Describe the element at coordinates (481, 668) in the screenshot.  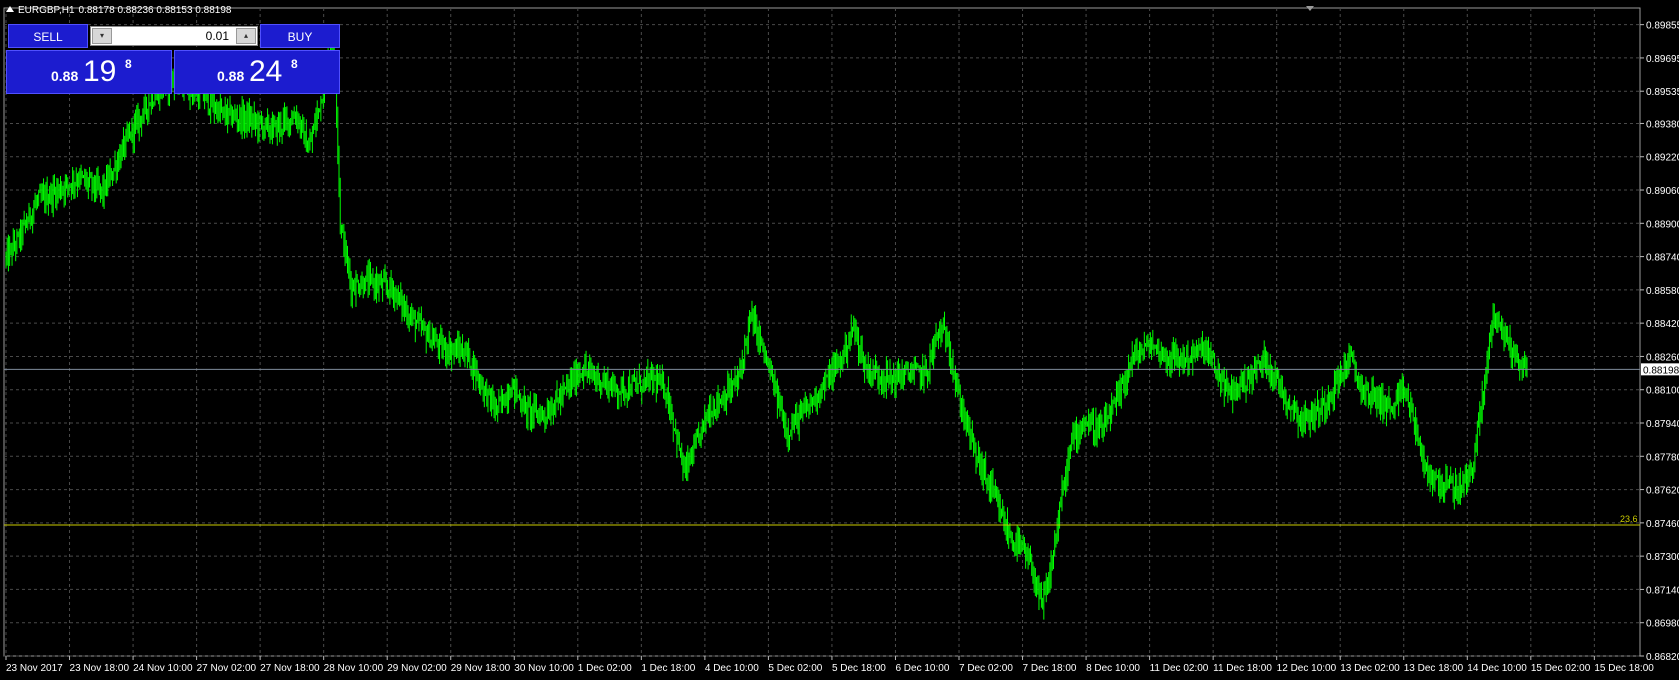
I see `x-tick-label: 29 Nov 18:00` at that location.